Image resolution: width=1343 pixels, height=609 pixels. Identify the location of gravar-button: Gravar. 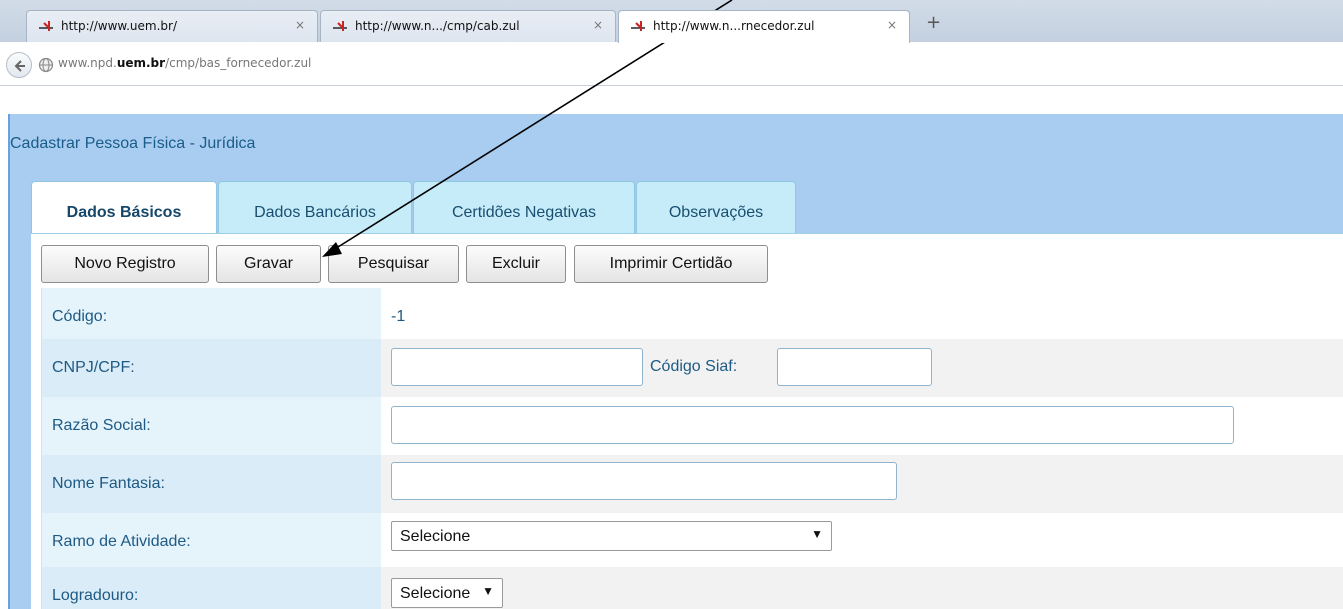
(268, 264).